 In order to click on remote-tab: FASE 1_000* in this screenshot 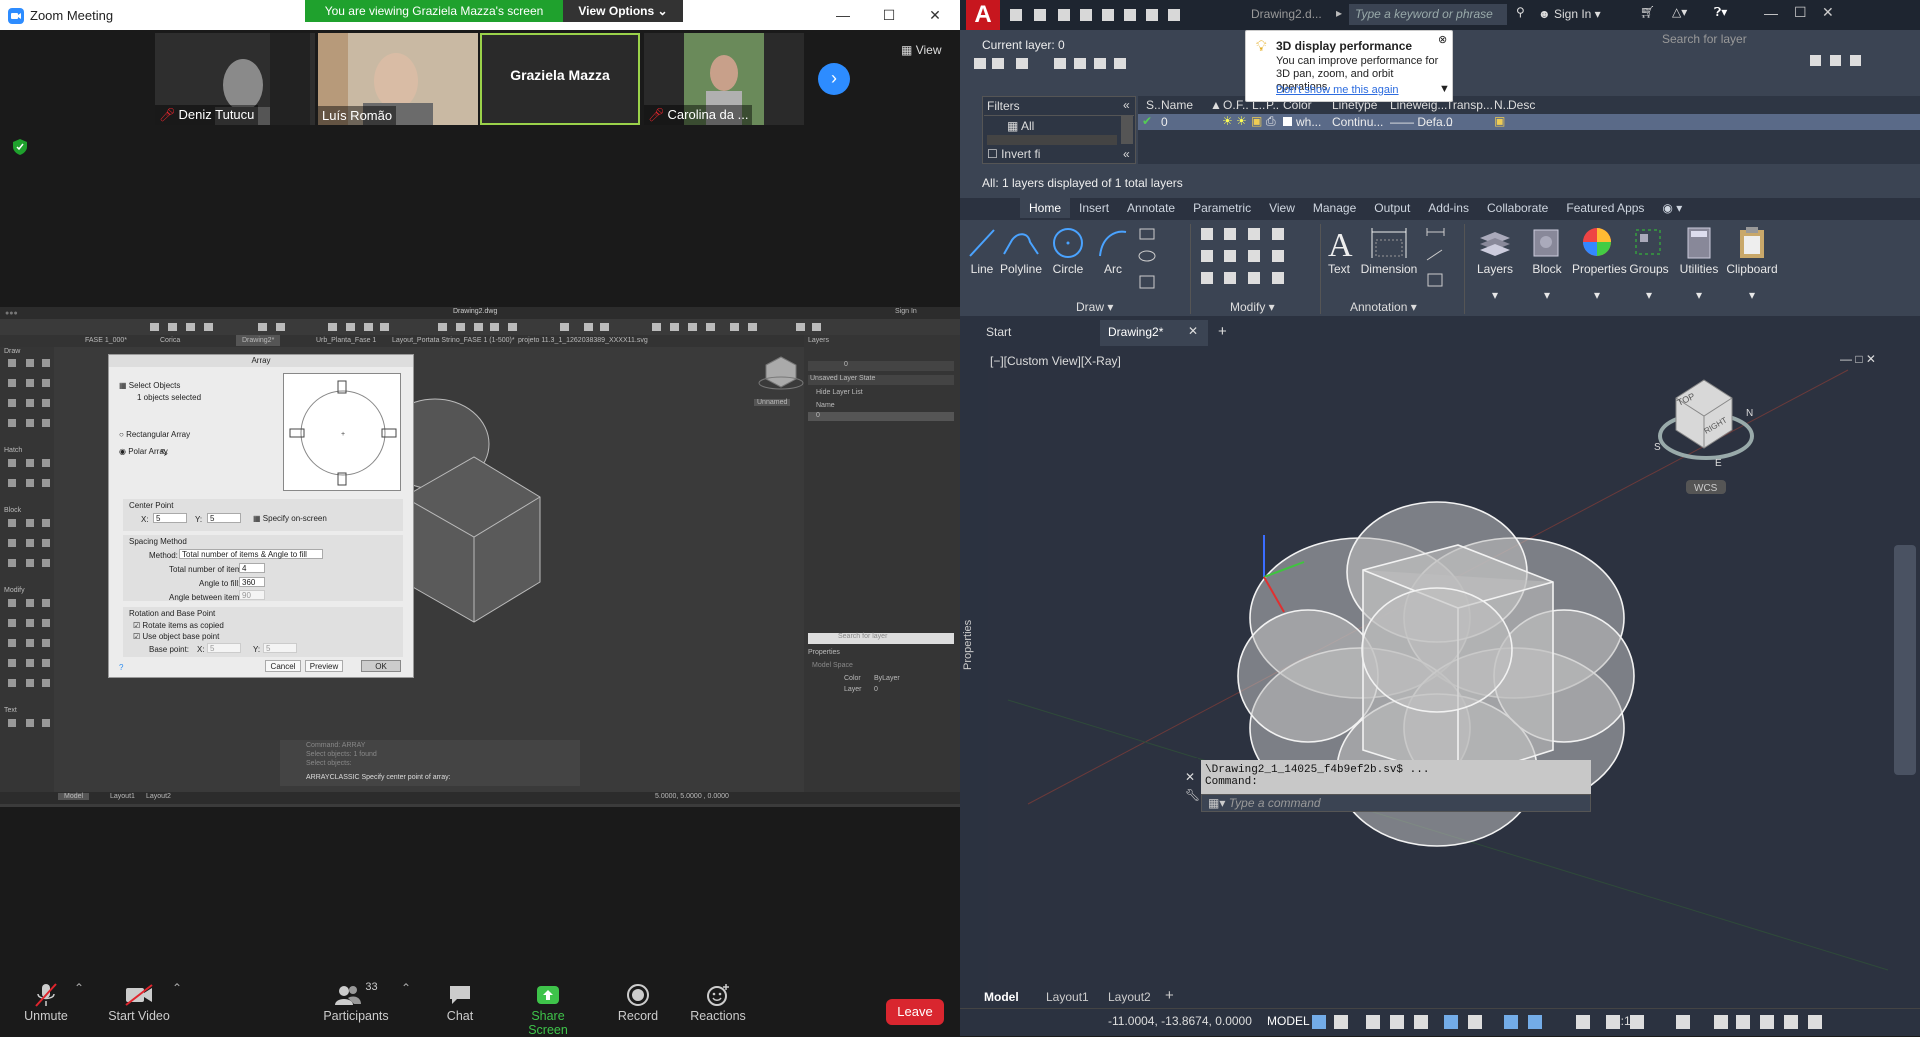, I will do `click(106, 340)`.